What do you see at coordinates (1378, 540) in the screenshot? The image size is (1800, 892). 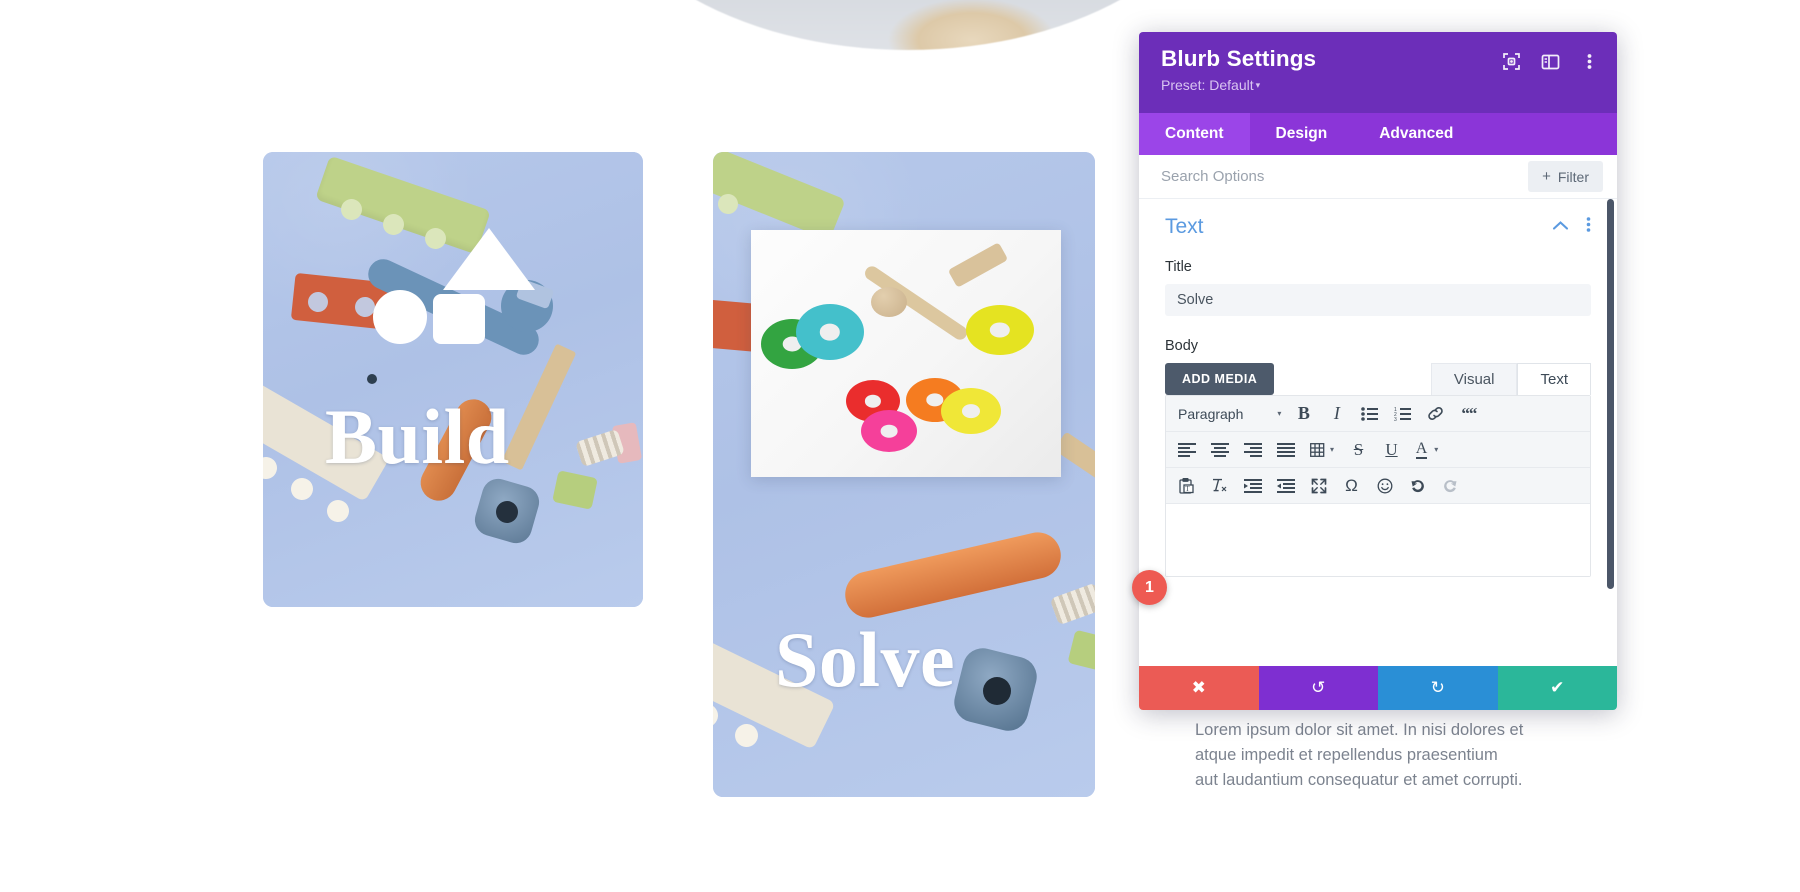 I see `body-textarea` at bounding box center [1378, 540].